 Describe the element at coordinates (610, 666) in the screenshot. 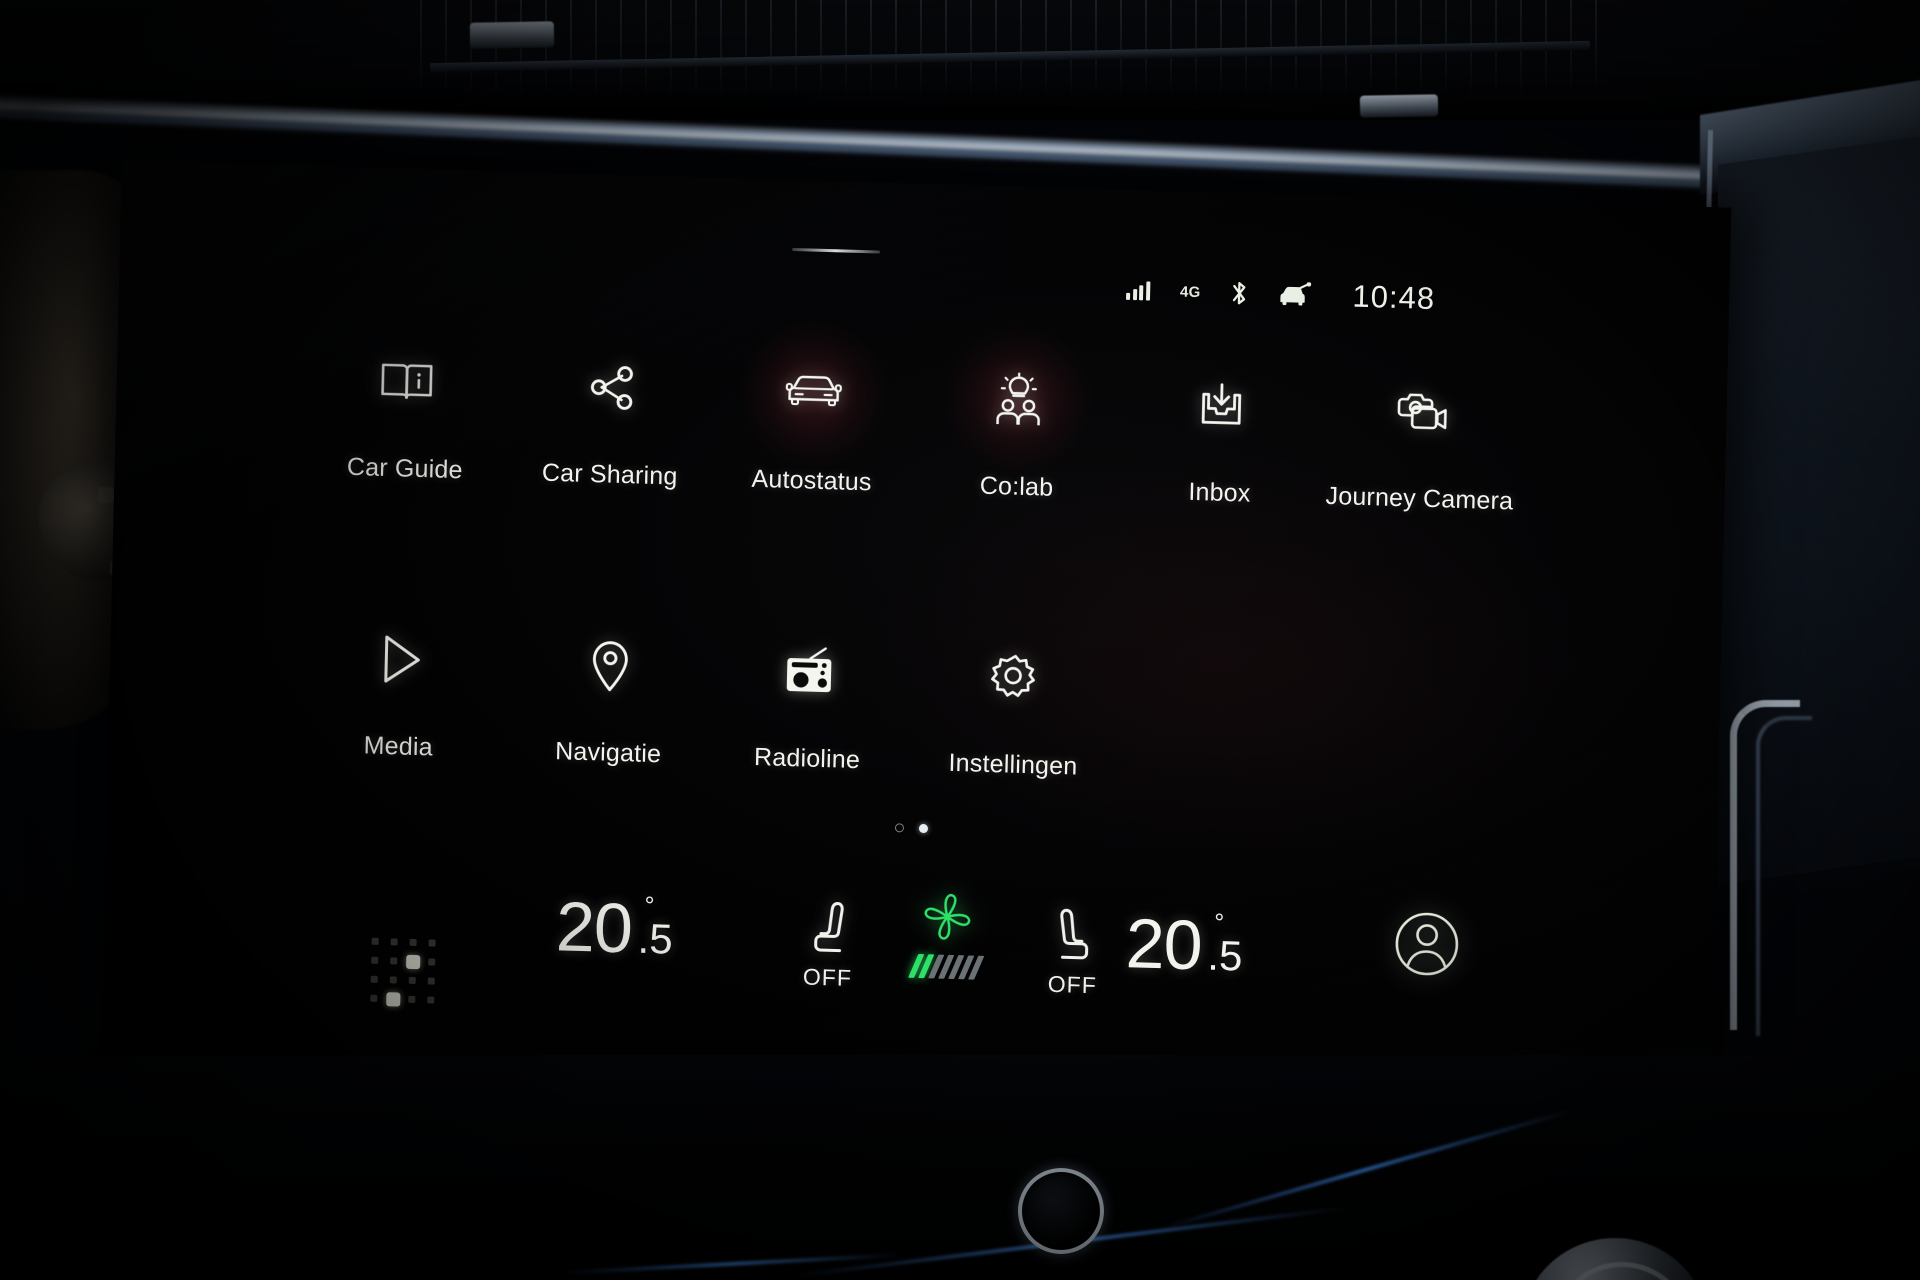

I see `map-pin-icon` at that location.